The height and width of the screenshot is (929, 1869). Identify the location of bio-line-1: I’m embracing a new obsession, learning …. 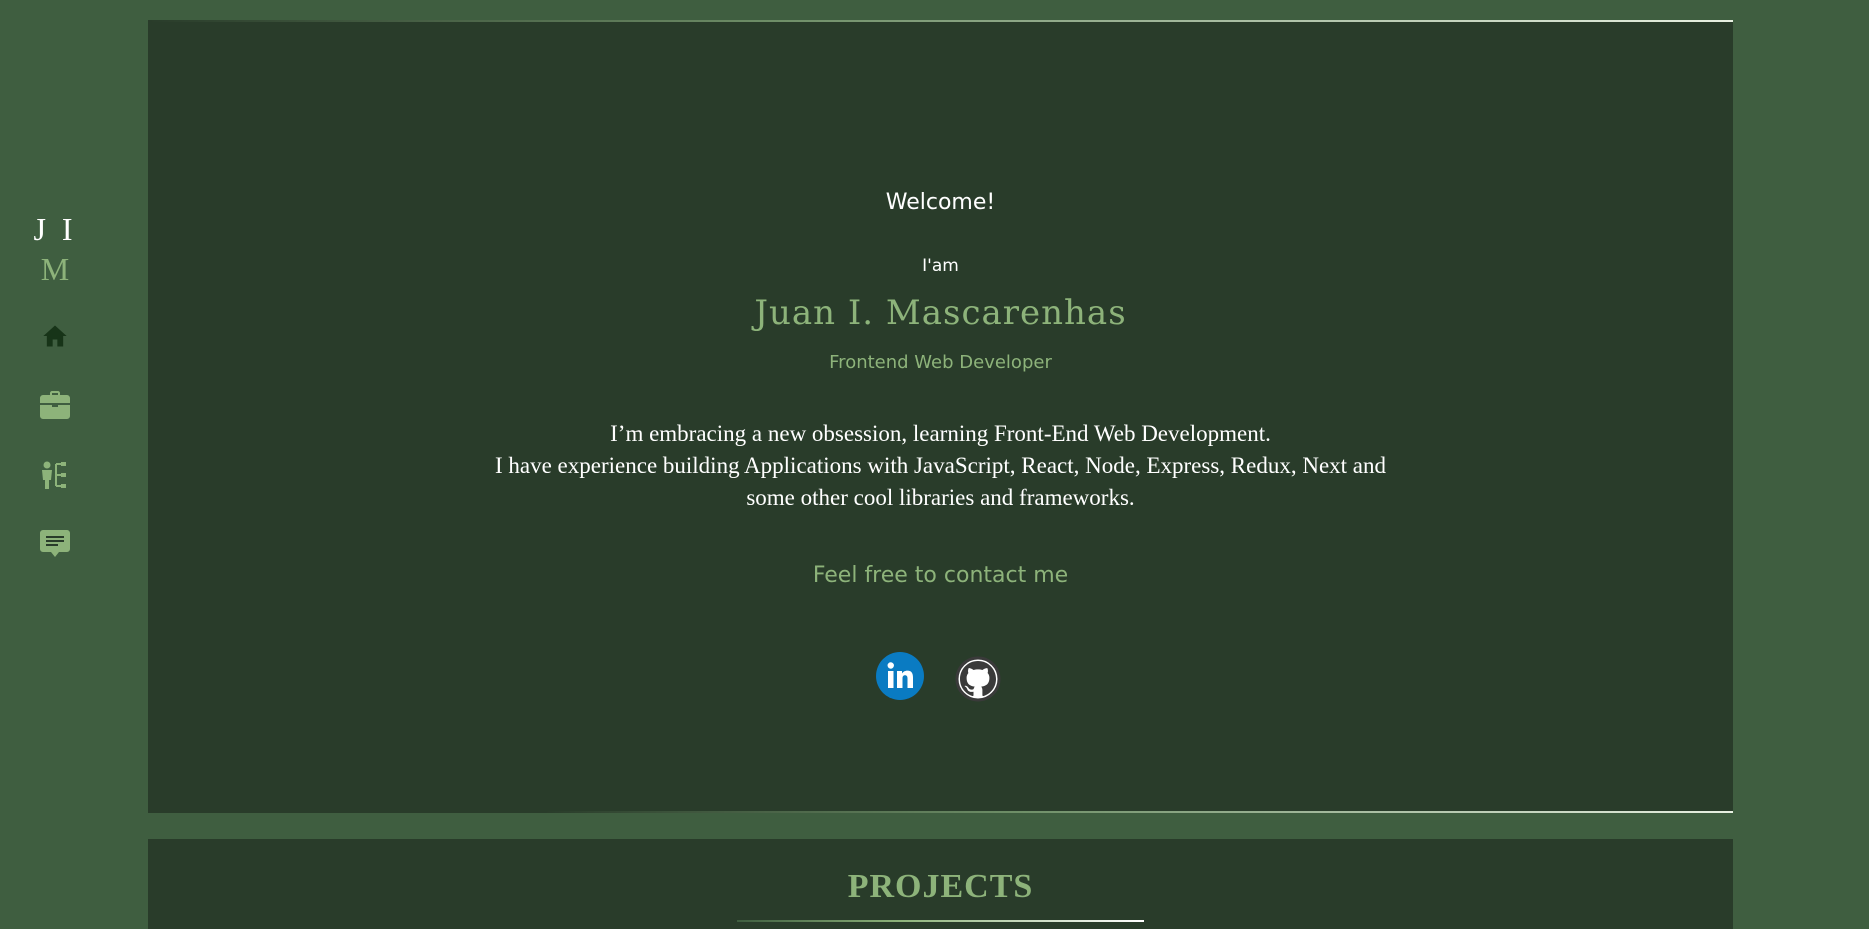
(940, 433).